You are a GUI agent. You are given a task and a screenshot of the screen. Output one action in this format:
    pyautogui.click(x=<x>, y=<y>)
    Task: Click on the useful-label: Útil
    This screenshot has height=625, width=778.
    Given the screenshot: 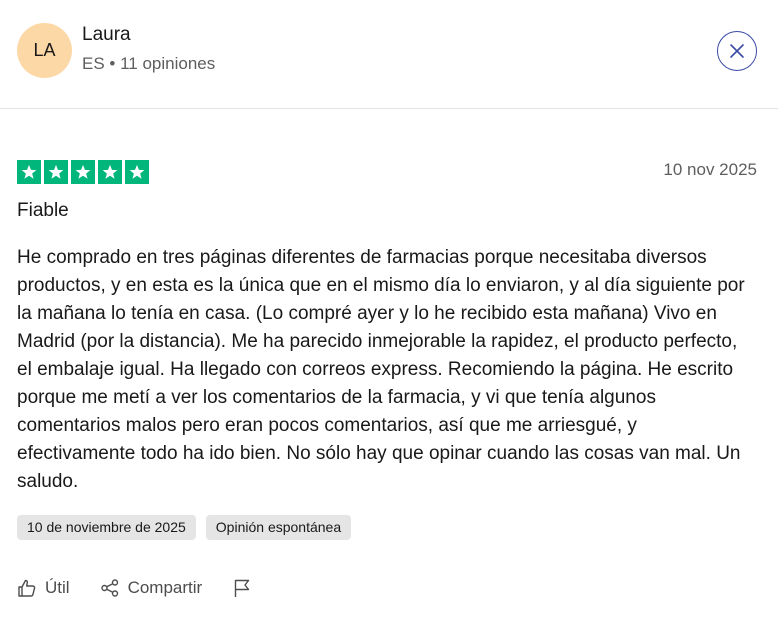 What is the action you would take?
    pyautogui.click(x=57, y=587)
    